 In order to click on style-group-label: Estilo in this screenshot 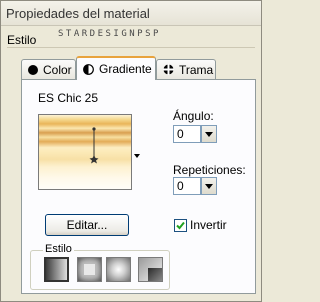, I will do `click(22, 40)`.